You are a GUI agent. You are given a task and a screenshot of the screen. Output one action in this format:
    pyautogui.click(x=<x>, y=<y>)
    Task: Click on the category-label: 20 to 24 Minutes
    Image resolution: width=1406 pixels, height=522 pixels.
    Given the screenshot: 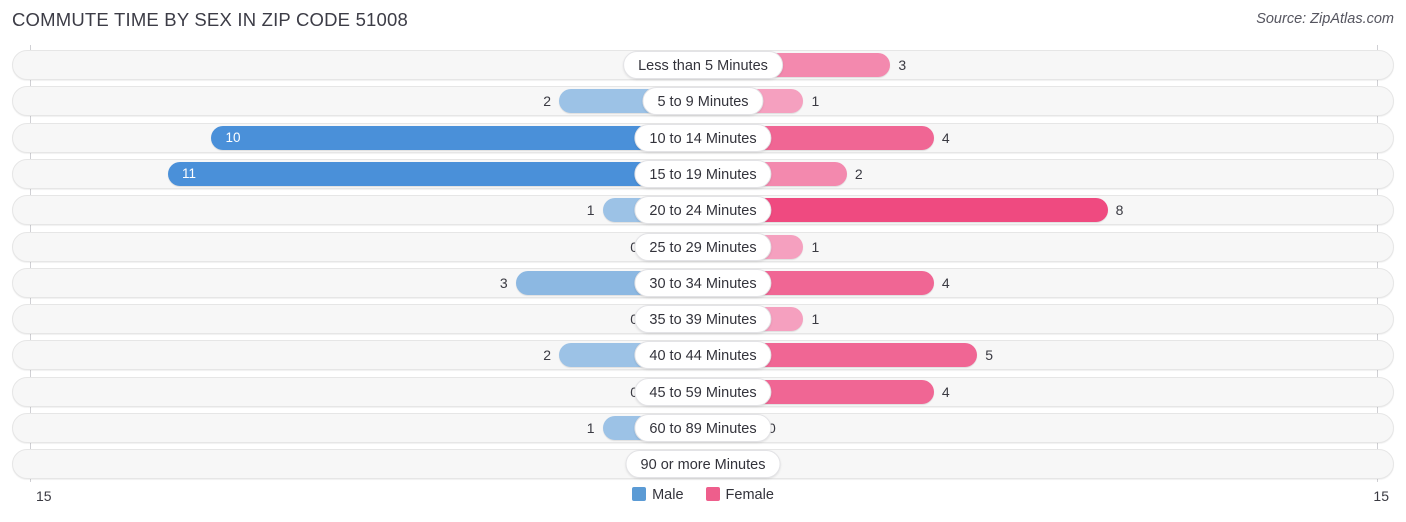 What is the action you would take?
    pyautogui.click(x=703, y=210)
    